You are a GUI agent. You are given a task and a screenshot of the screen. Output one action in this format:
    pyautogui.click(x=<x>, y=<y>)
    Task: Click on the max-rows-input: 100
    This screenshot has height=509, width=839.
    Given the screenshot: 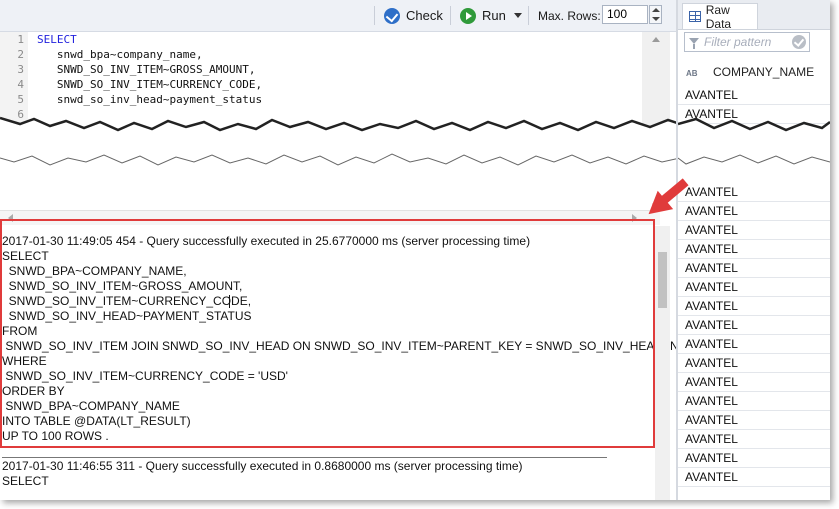 What is the action you would take?
    pyautogui.click(x=625, y=14)
    